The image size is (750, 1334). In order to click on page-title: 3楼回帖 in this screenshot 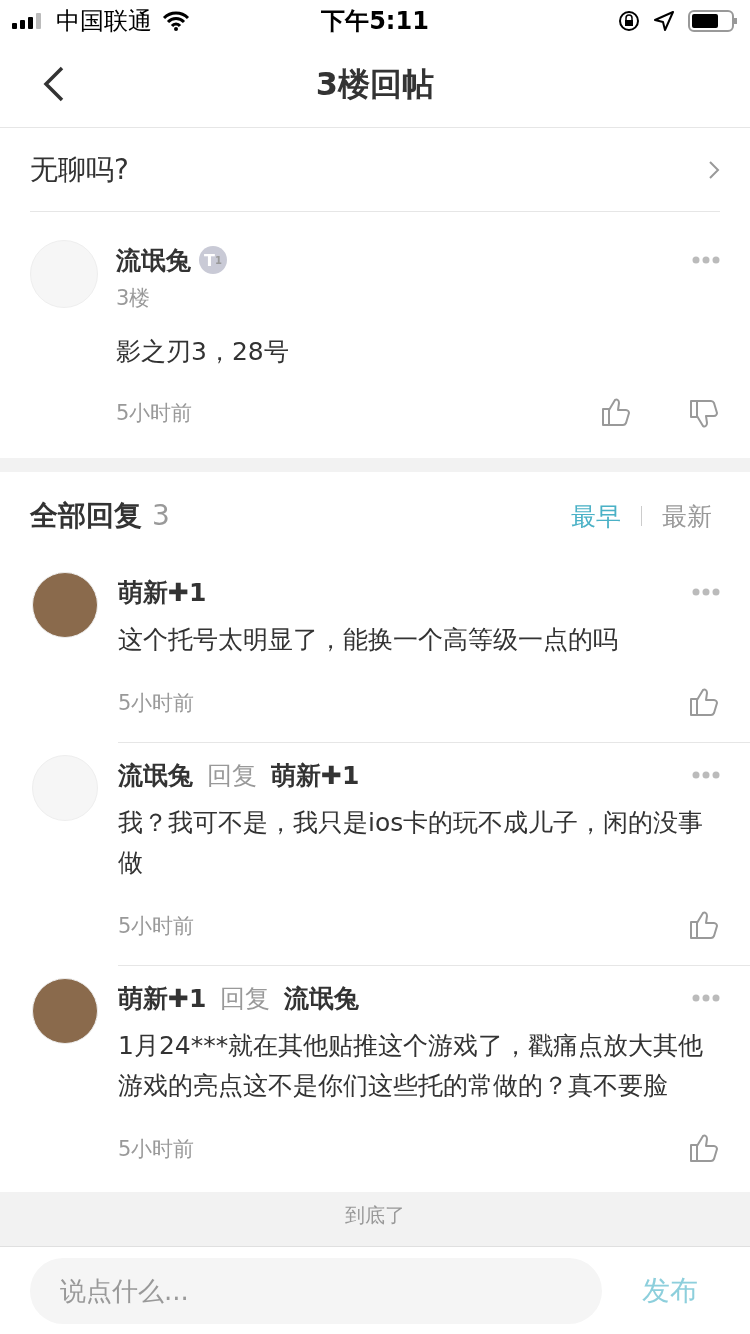, I will do `click(375, 84)`.